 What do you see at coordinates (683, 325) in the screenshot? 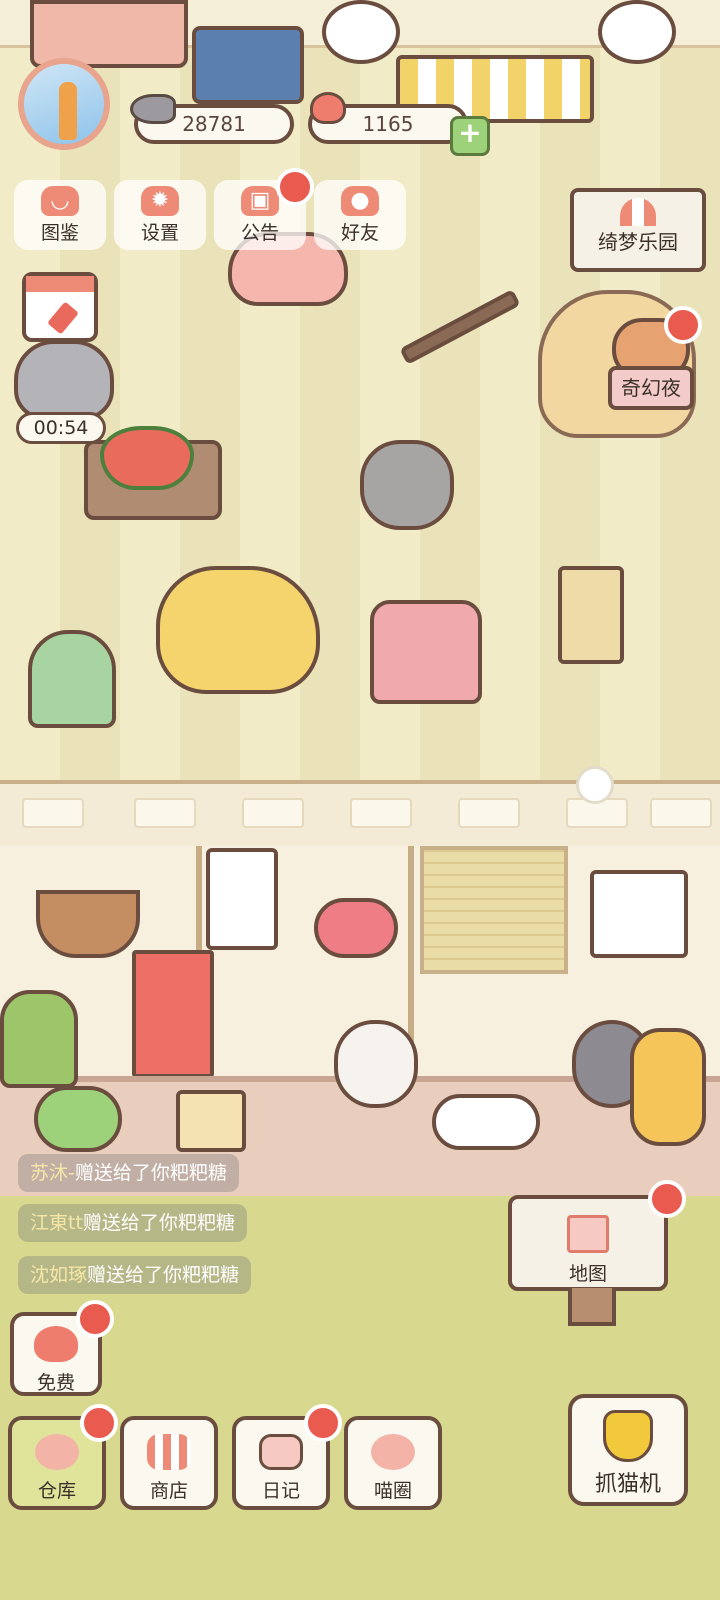
I see `nest-notification-dot` at bounding box center [683, 325].